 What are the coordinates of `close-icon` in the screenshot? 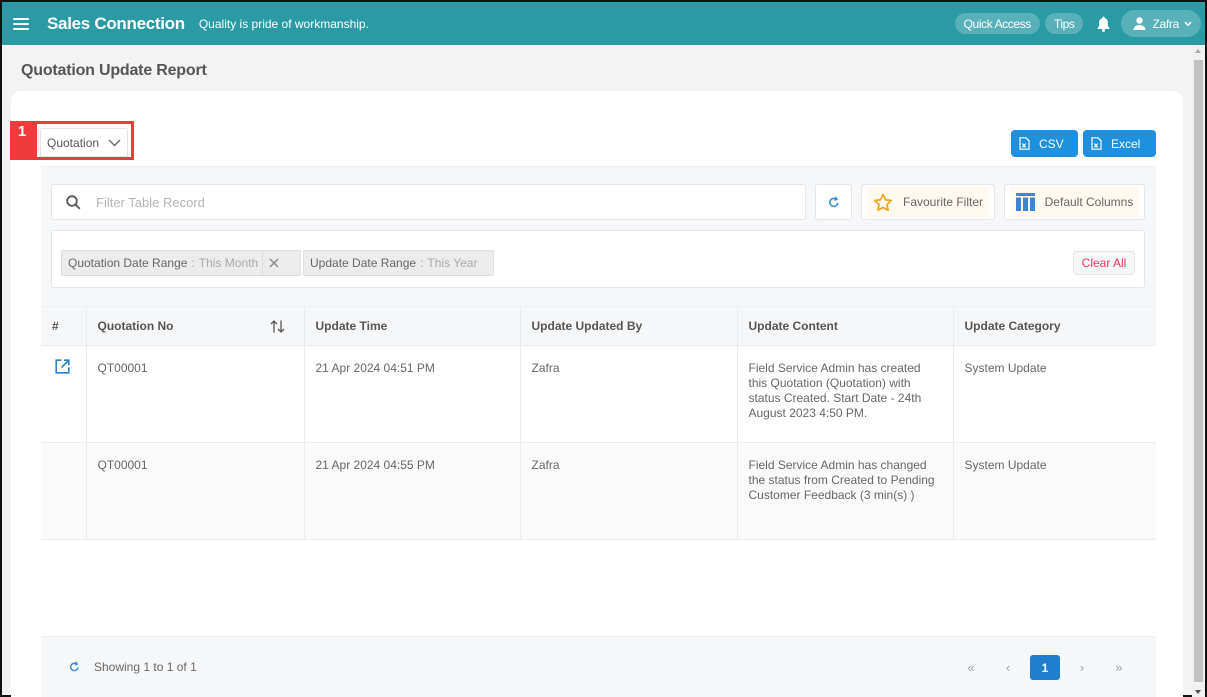 It's located at (273, 263).